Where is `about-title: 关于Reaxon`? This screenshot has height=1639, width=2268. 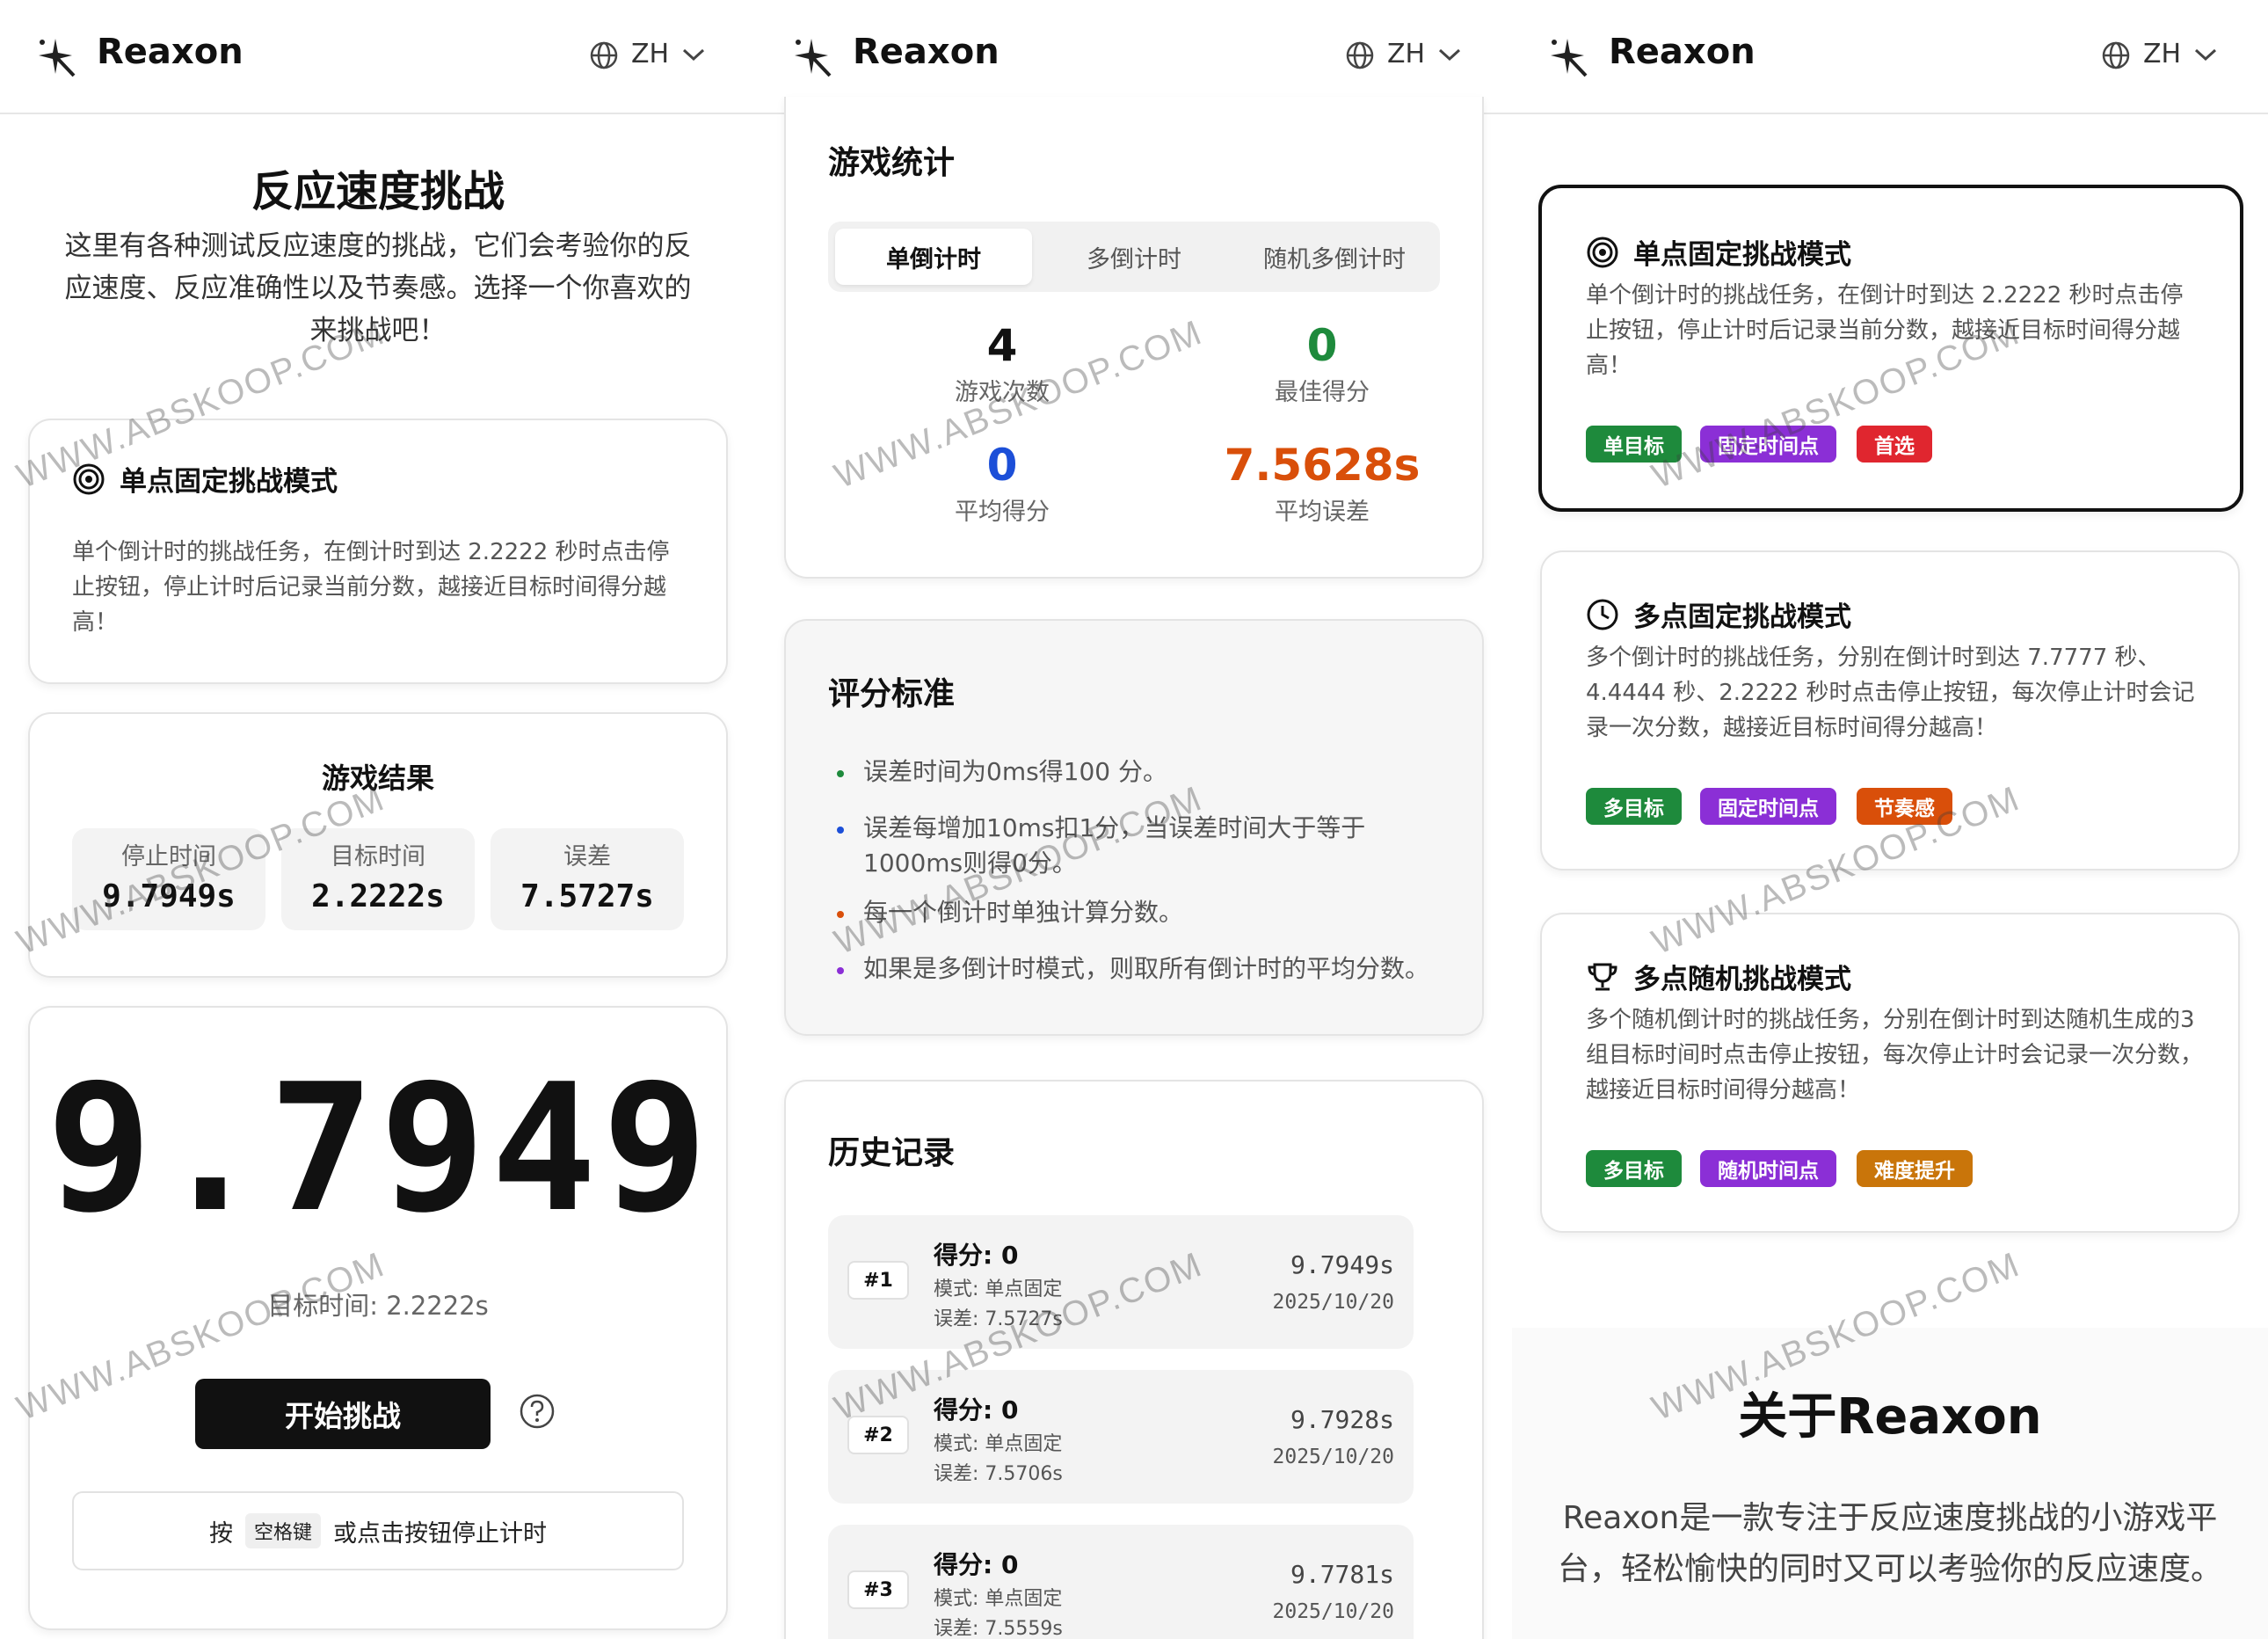 about-title: 关于Reaxon is located at coordinates (1890, 1417).